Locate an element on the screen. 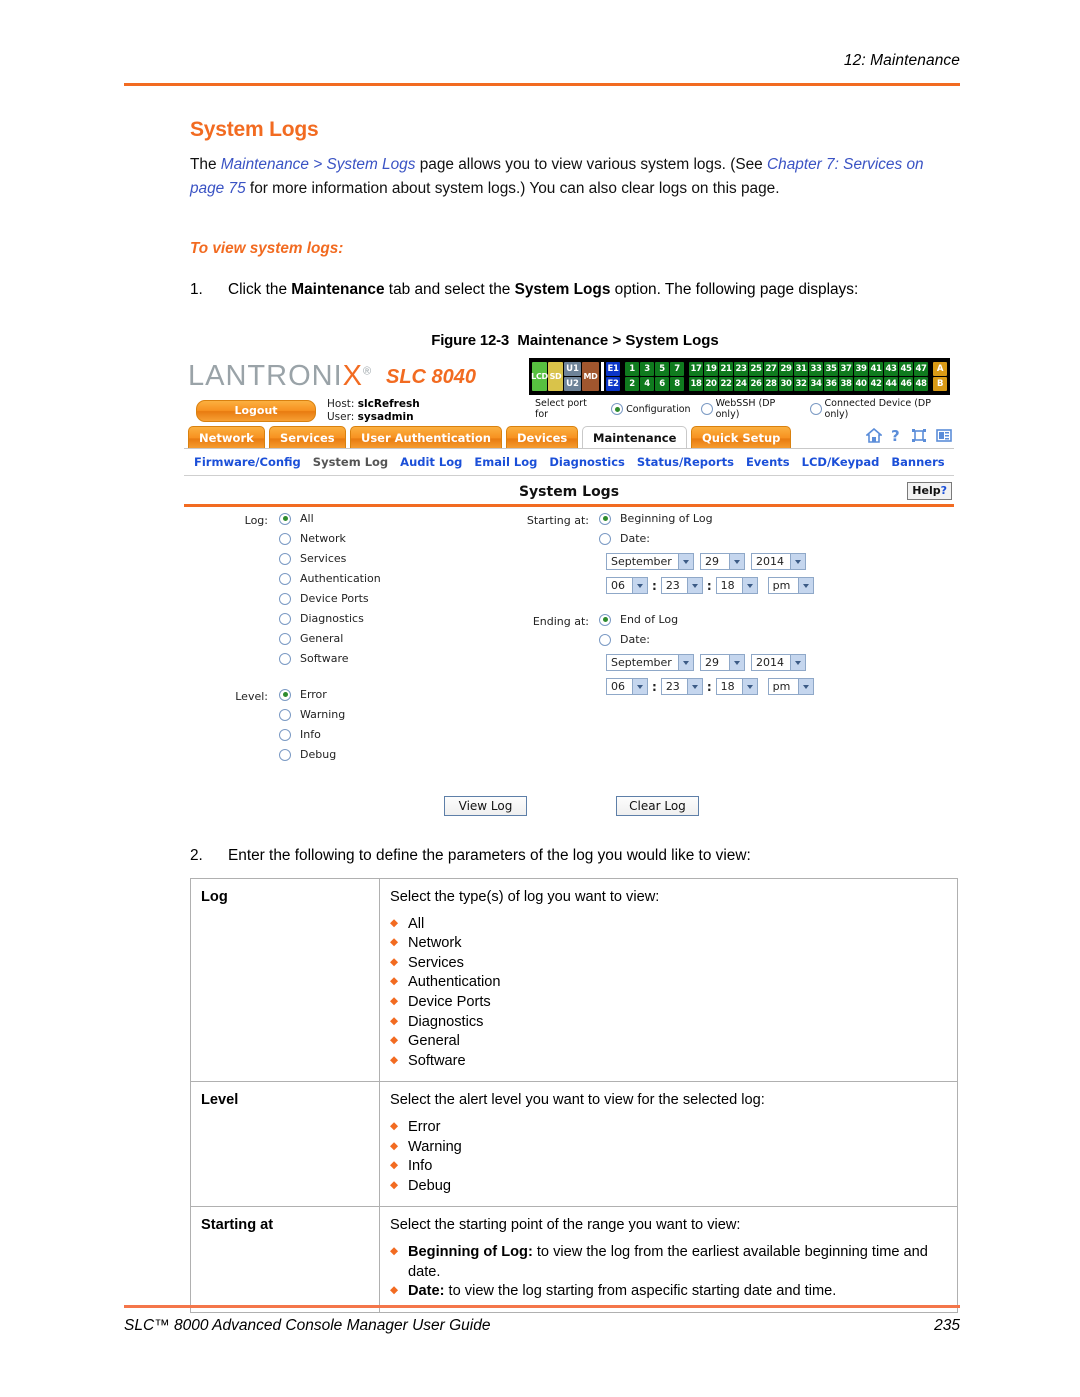 The image size is (1080, 1397). port-41: 41 is located at coordinates (876, 369).